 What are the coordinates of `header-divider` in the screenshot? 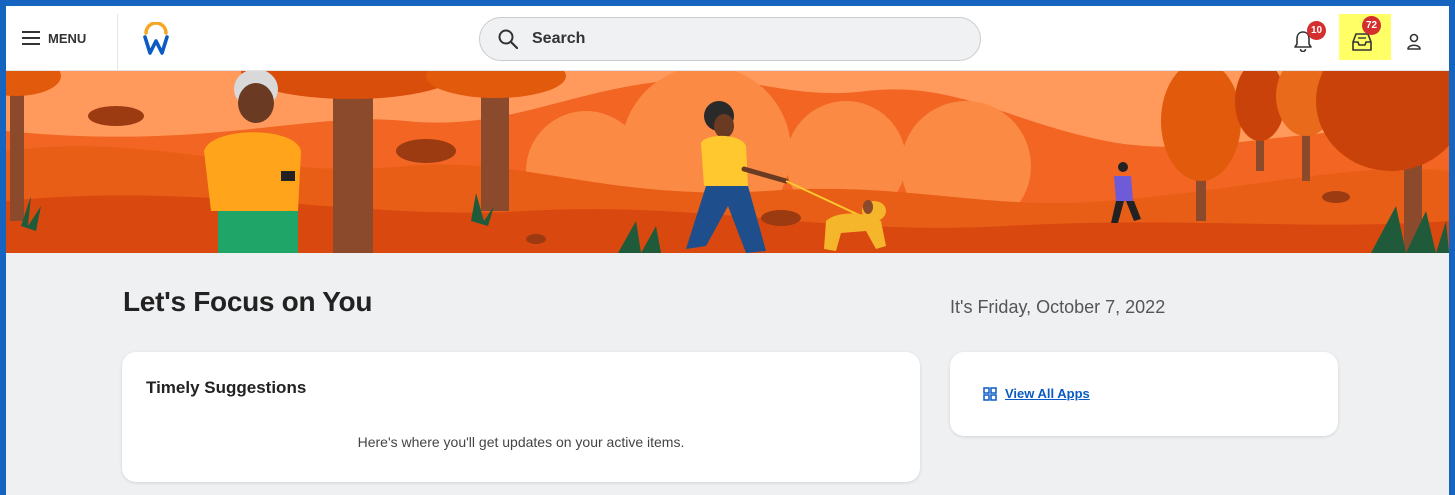 It's located at (117, 42).